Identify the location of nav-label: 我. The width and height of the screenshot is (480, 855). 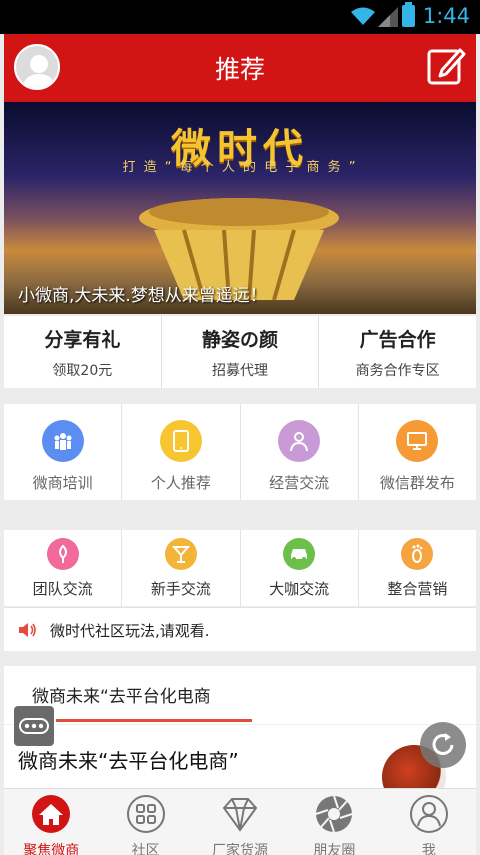
(428, 849).